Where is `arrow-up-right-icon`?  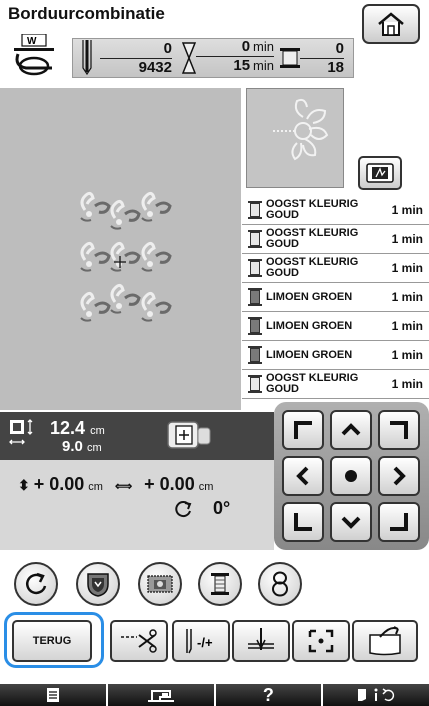 arrow-up-right-icon is located at coordinates (399, 430).